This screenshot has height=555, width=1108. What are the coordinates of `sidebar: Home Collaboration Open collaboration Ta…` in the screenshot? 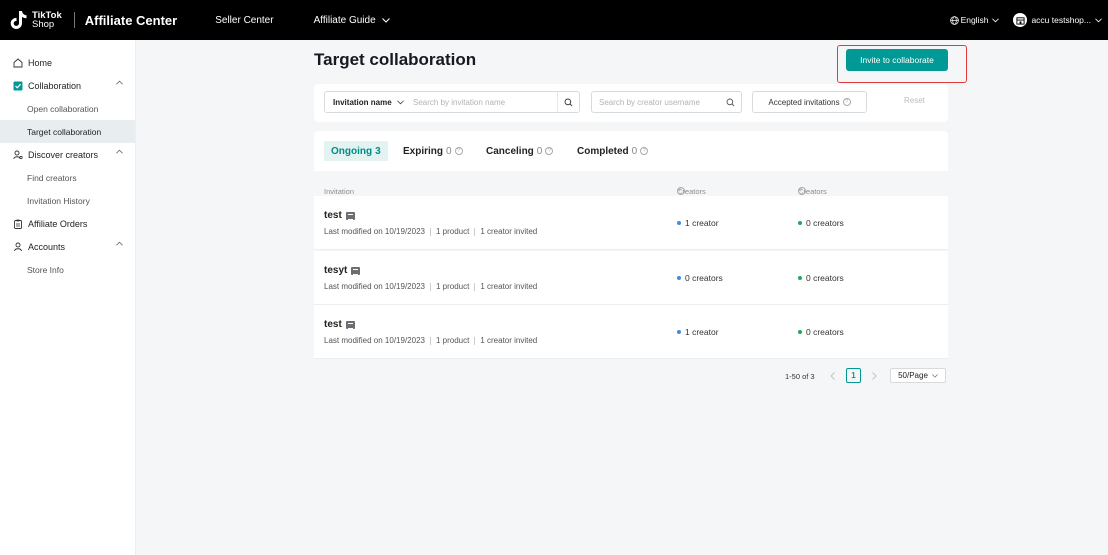 It's located at (68, 297).